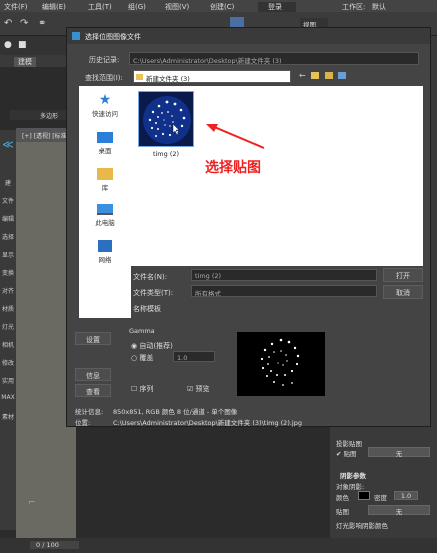 This screenshot has width=437, height=553. Describe the element at coordinates (105, 246) in the screenshot. I see `network-icon` at that location.